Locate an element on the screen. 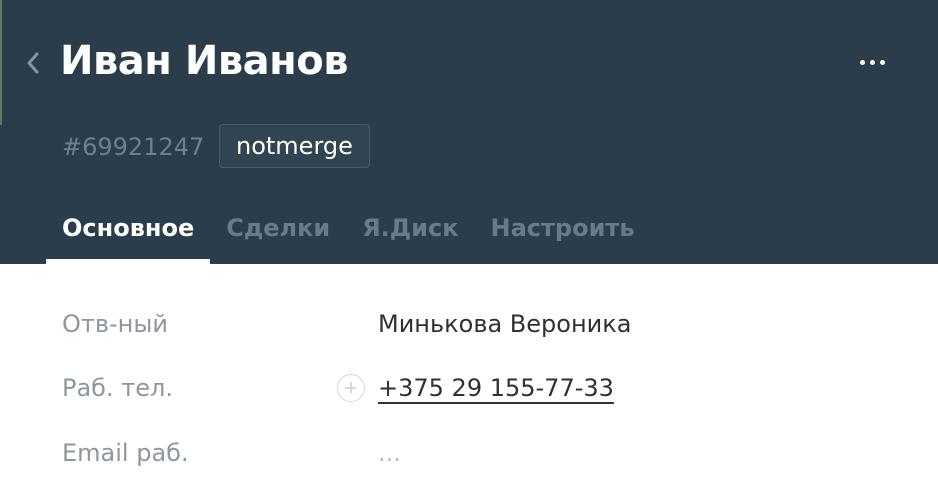 Image resolution: width=938 pixels, height=492 pixels. field-label: Email раб. is located at coordinates (125, 453).